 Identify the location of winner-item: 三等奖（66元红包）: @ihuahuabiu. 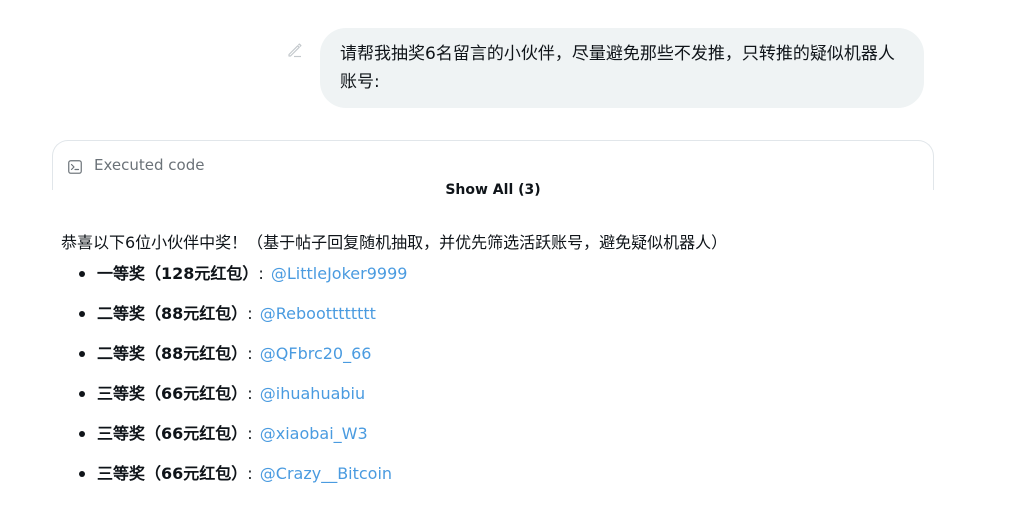
(234, 399).